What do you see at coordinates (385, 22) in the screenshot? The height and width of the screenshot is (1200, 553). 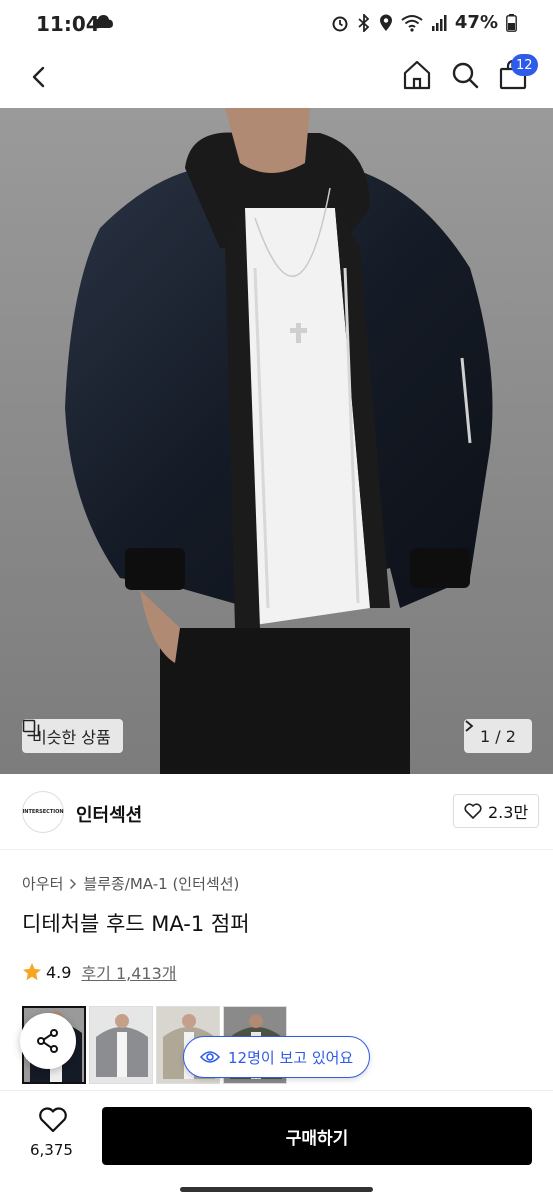 I see `location-icon` at bounding box center [385, 22].